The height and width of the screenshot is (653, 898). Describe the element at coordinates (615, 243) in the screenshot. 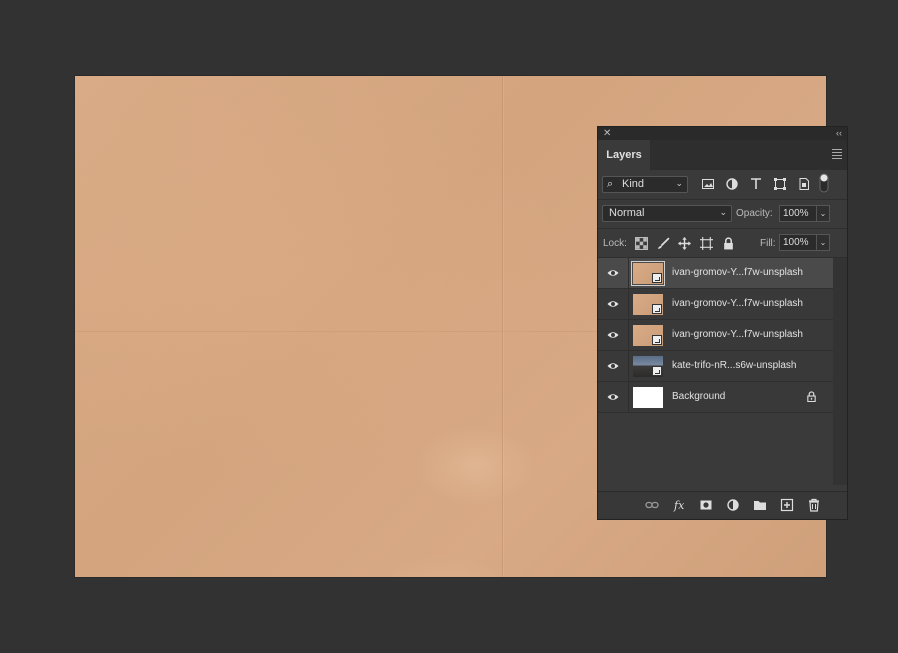

I see `lock-label: Lock:` at that location.